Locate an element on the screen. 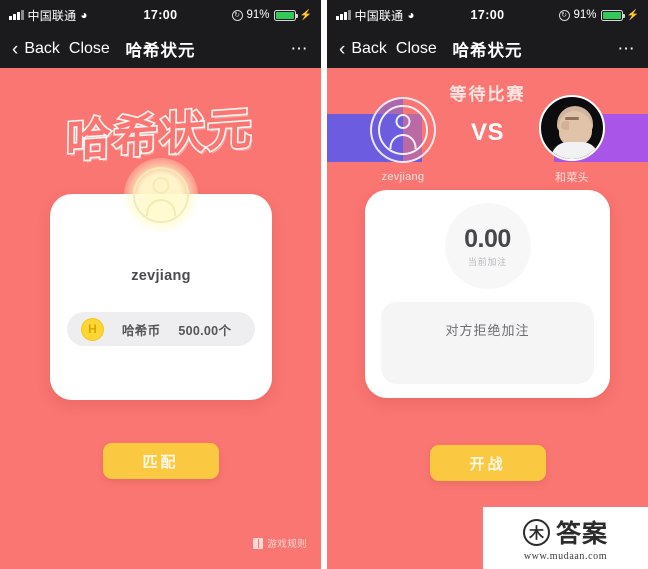 The width and height of the screenshot is (648, 569). book-icon is located at coordinates (258, 543).